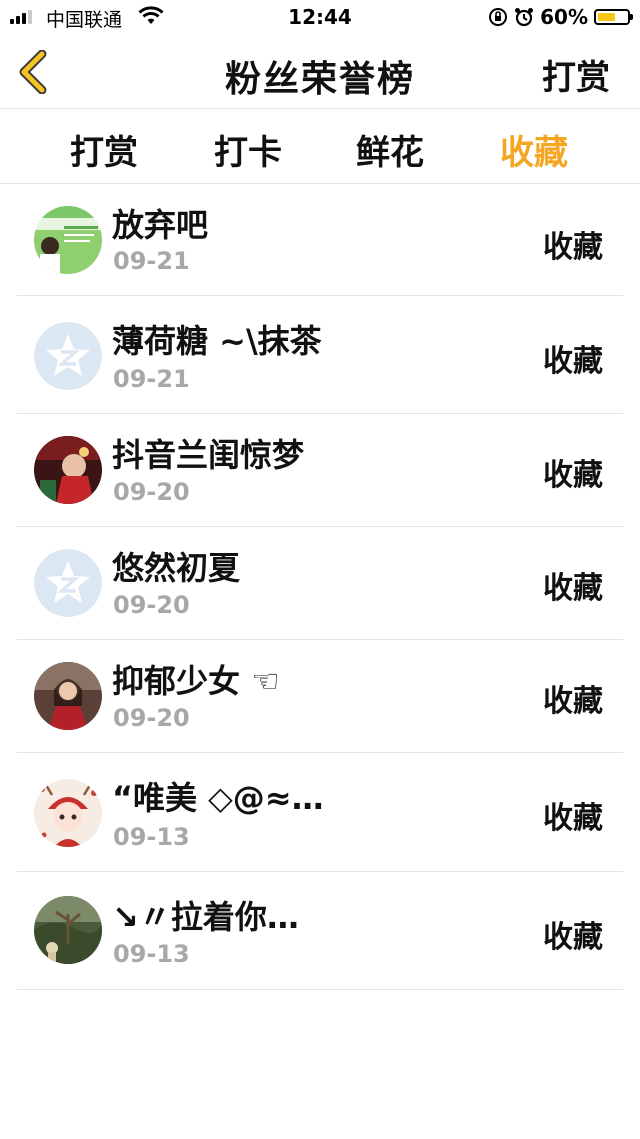 The image size is (640, 1139). What do you see at coordinates (176, 568) in the screenshot?
I see `user-name: 悠然初夏` at bounding box center [176, 568].